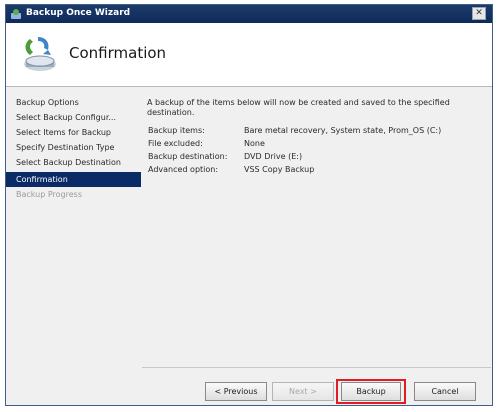 This screenshot has height=412, width=498. What do you see at coordinates (254, 143) in the screenshot?
I see `detail-value: None` at bounding box center [254, 143].